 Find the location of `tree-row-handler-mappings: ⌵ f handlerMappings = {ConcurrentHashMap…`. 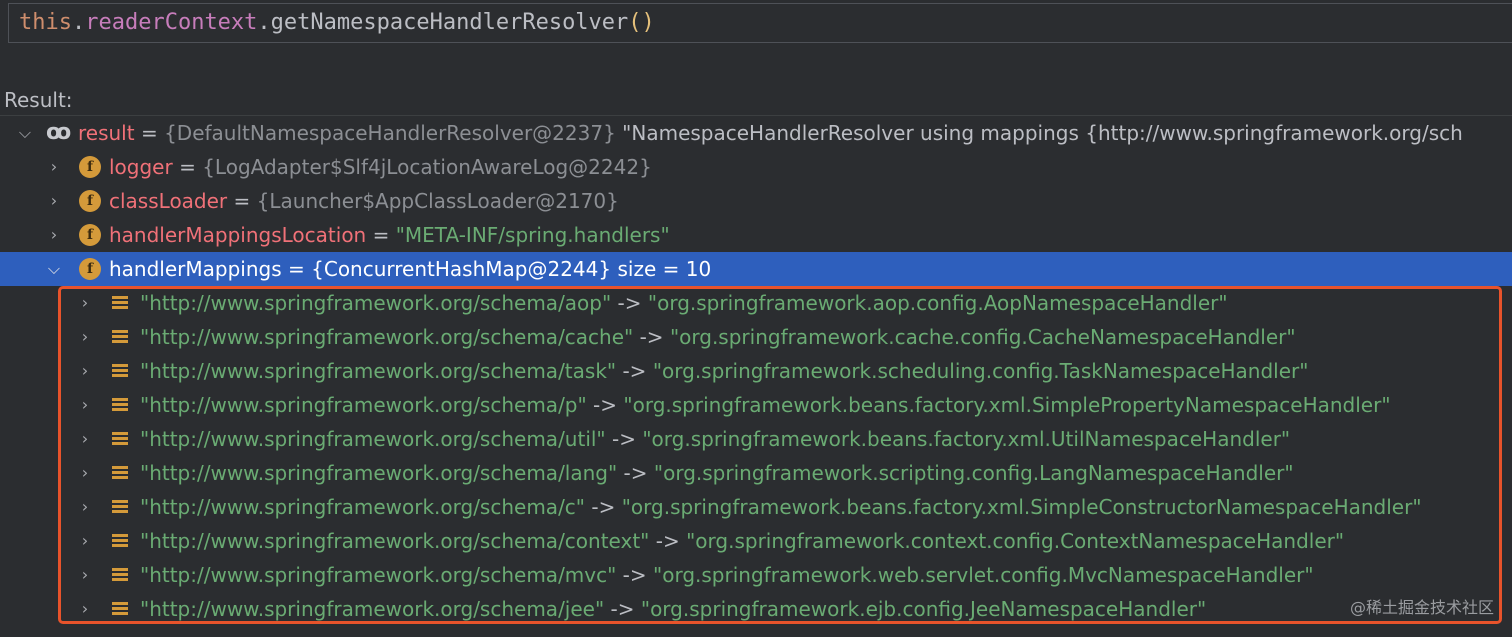

tree-row-handler-mappings: ⌵ f handlerMappings = {ConcurrentHashMap… is located at coordinates (756, 269).